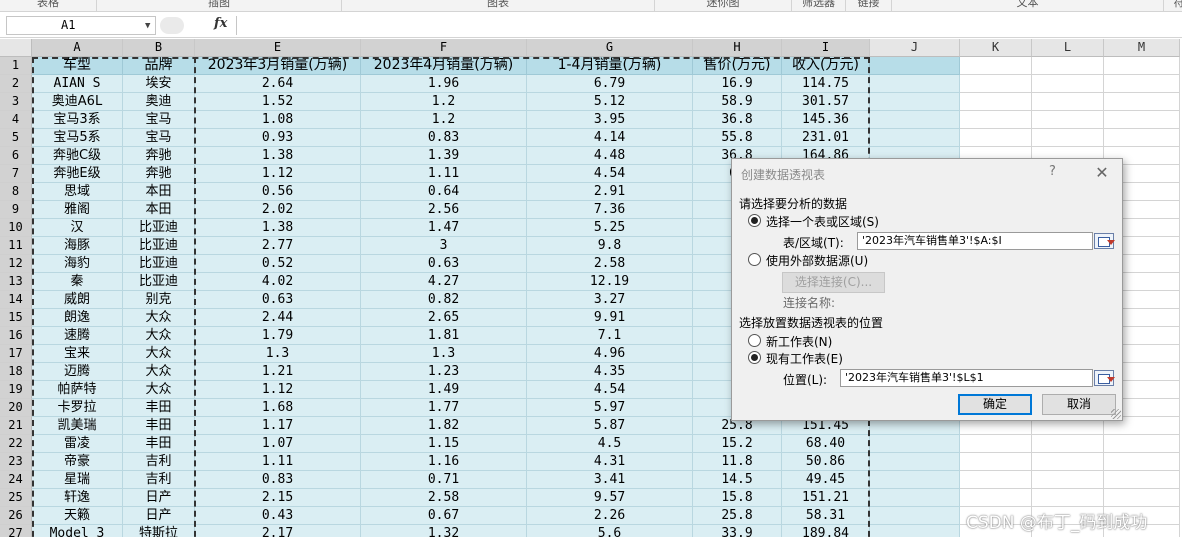  What do you see at coordinates (822, 221) in the screenshot?
I see `radio-table-range-label: 选择一个表或区域(S)` at bounding box center [822, 221].